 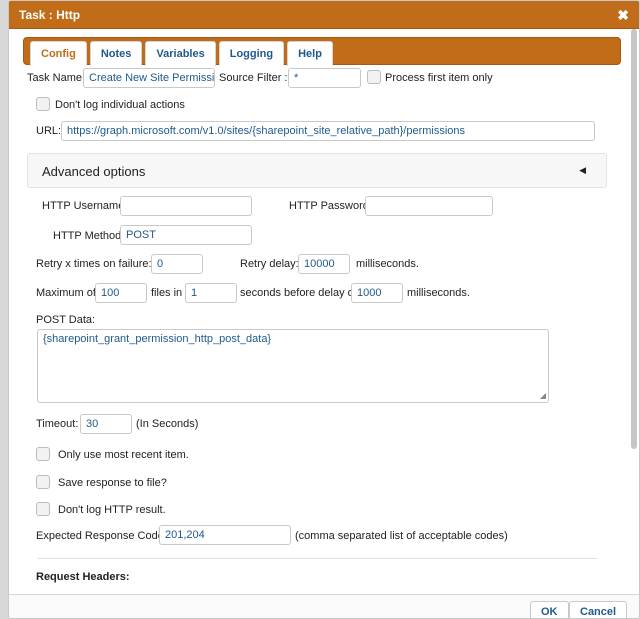 What do you see at coordinates (317, 558) in the screenshot?
I see `divider` at bounding box center [317, 558].